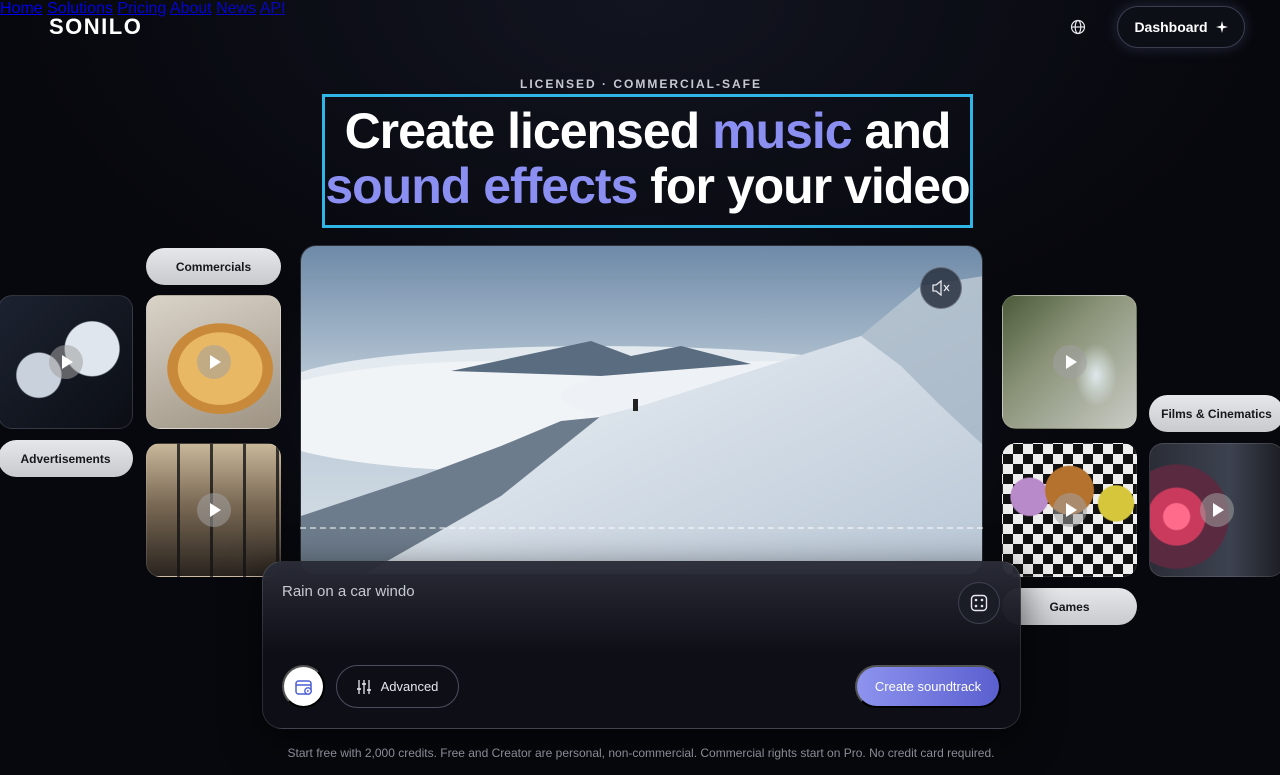 The width and height of the screenshot is (1280, 775). I want to click on prompt-input: Rain on a car windo, so click(348, 591).